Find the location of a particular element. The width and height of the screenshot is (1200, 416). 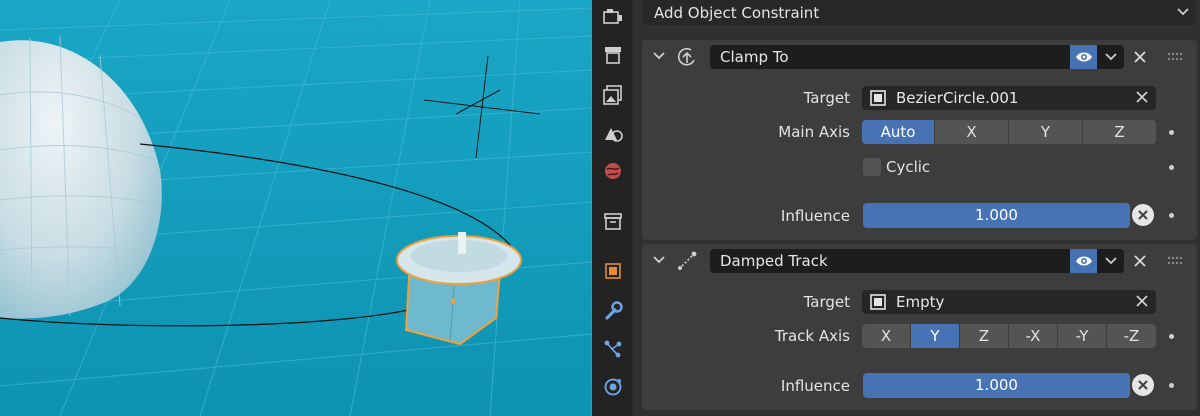

constraint-name-field: Clamp To is located at coordinates (890, 57).